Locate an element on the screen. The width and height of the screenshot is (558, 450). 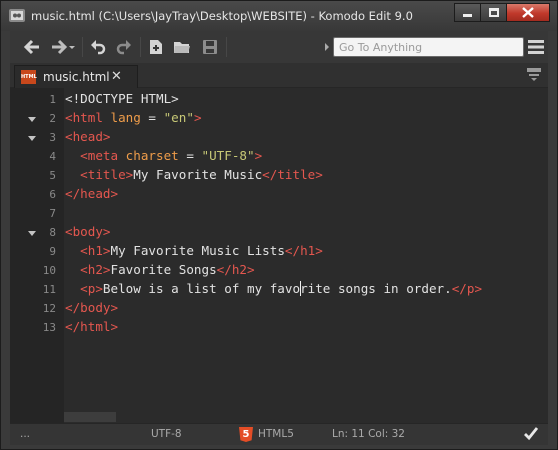
tab-label: music.html is located at coordinates (76, 77).